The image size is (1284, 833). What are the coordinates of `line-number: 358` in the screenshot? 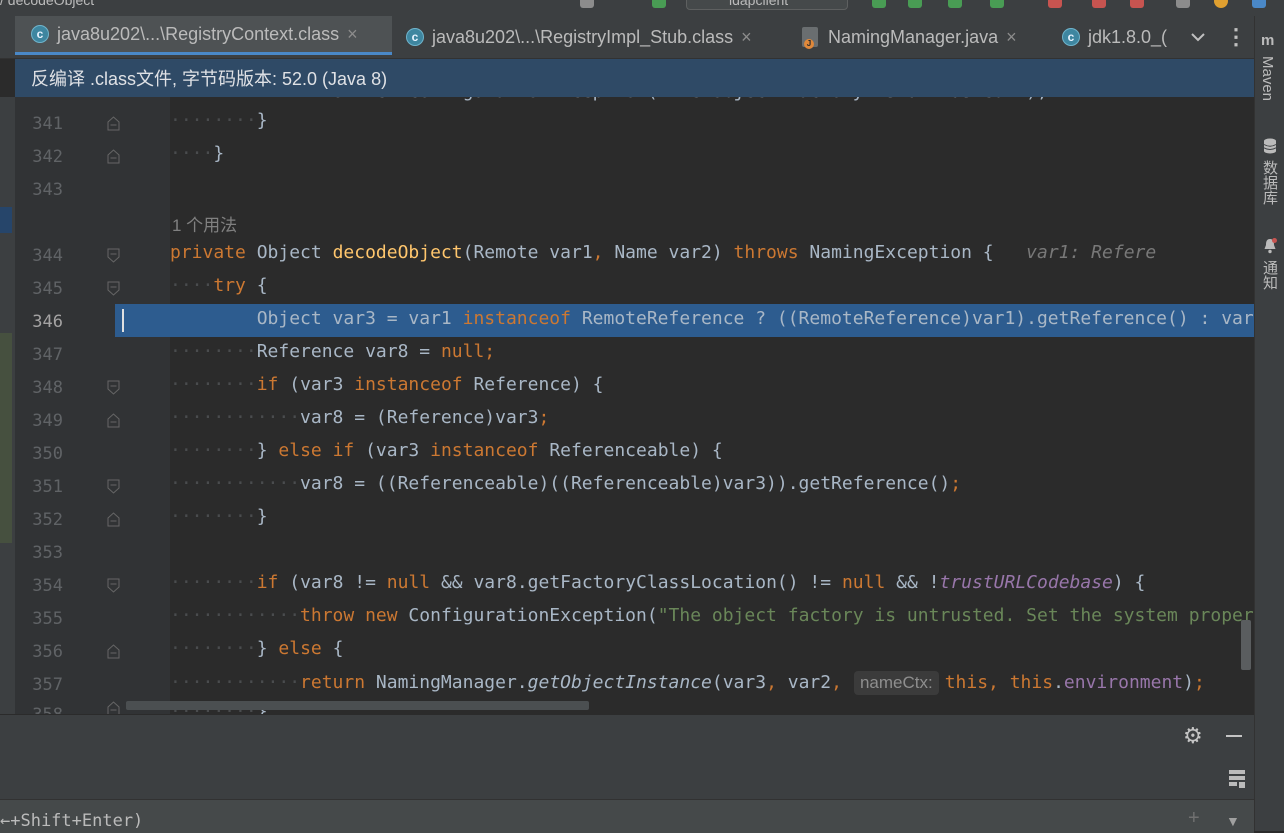 It's located at (39, 709).